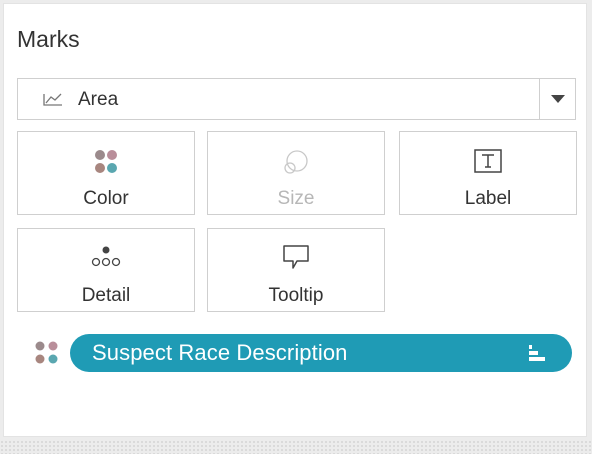 This screenshot has height=454, width=592. Describe the element at coordinates (296, 257) in the screenshot. I see `speech-bubble-icon` at that location.